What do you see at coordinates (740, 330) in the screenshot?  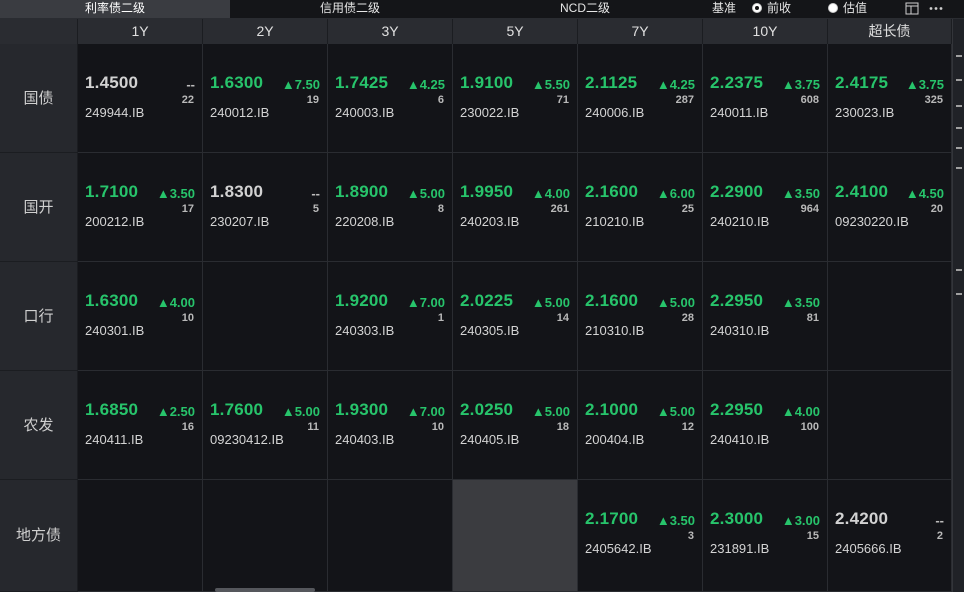 I see `bond-code: 240310.IB` at bounding box center [740, 330].